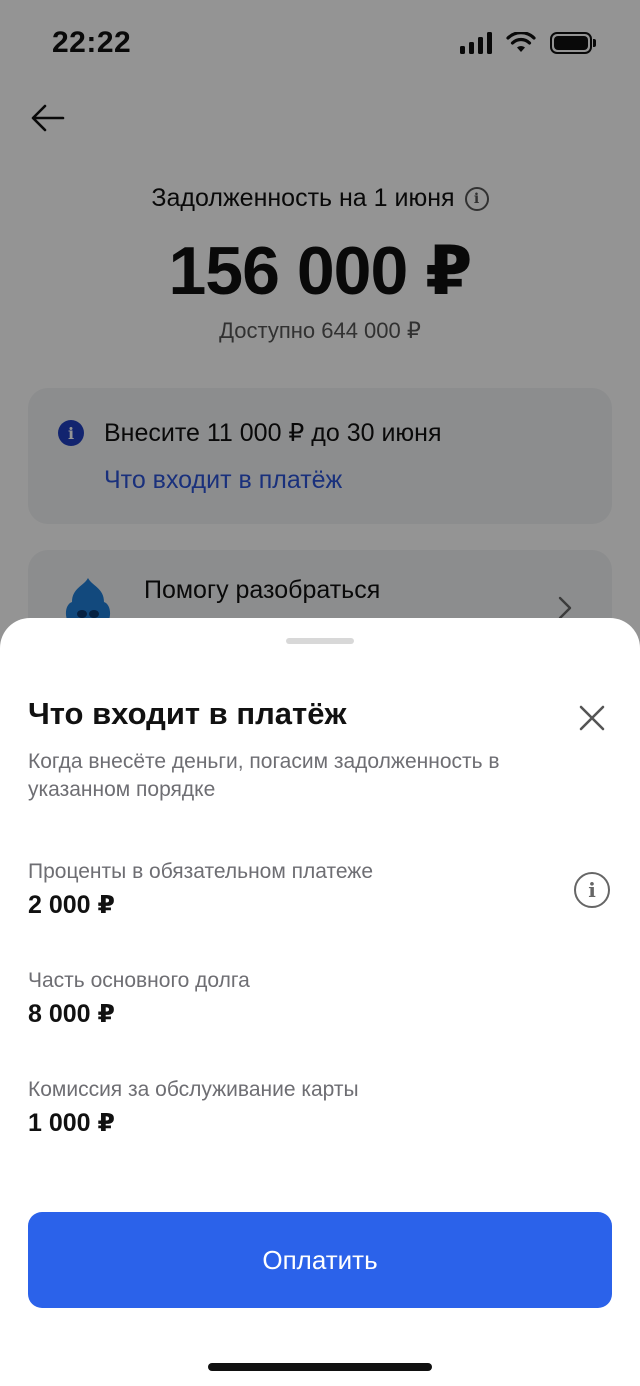 The height and width of the screenshot is (1386, 640). Describe the element at coordinates (320, 641) in the screenshot. I see `sheet-drag-handle` at that location.